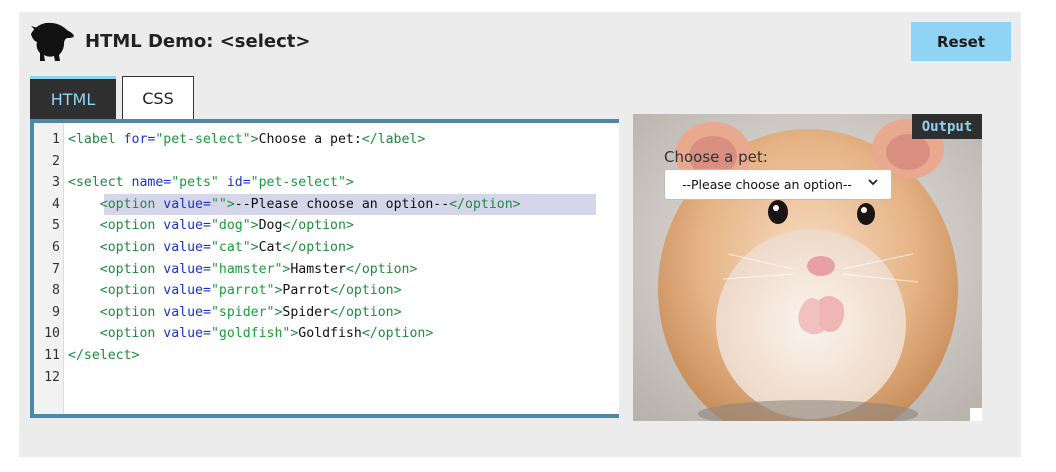  Describe the element at coordinates (56, 312) in the screenshot. I see `line-number: 9` at that location.